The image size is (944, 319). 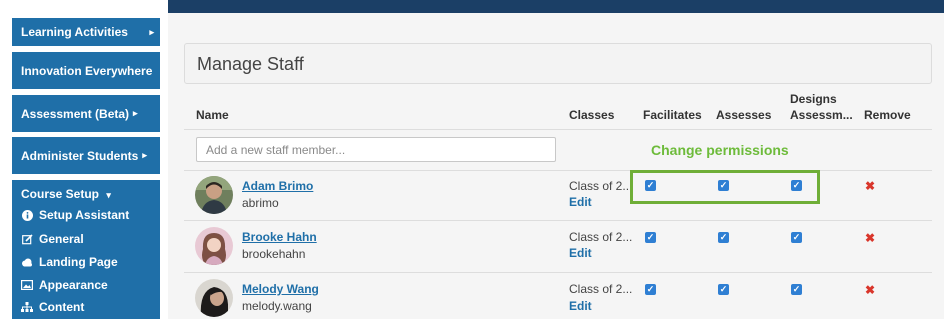 I want to click on caret-down-icon: ▾, so click(x=108, y=195).